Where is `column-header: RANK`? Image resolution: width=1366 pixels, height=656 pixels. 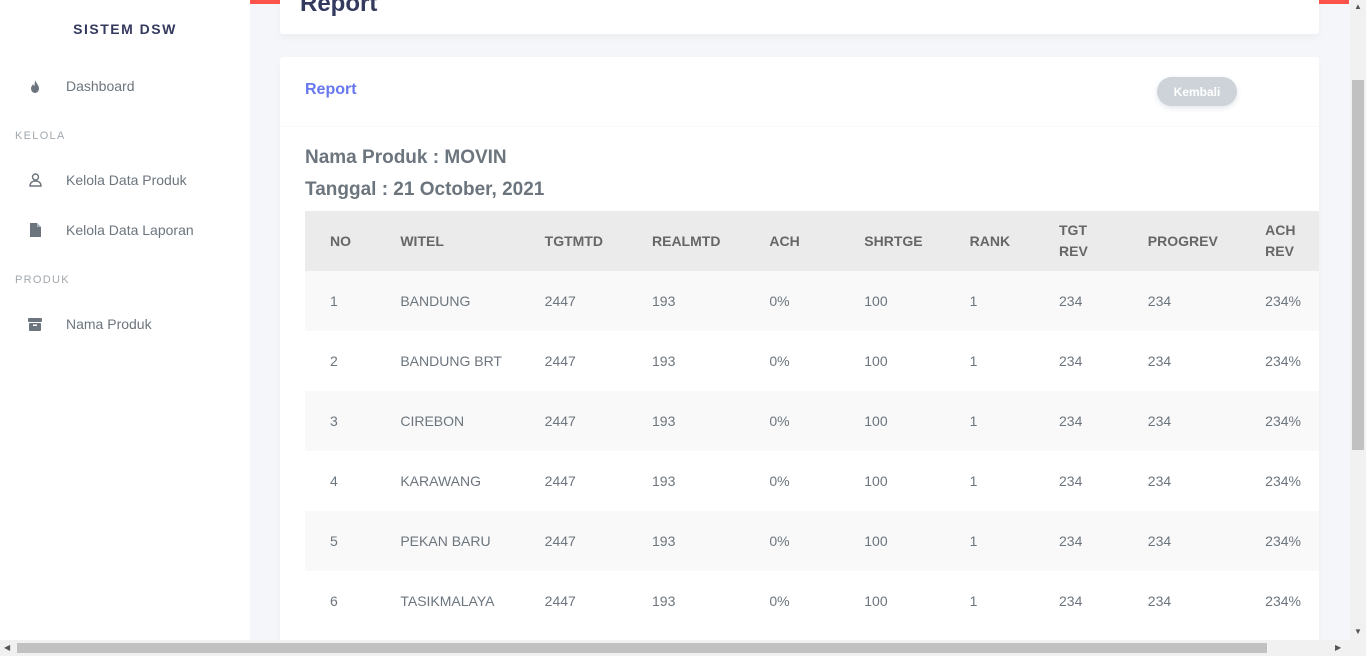
column-header: RANK is located at coordinates (990, 240).